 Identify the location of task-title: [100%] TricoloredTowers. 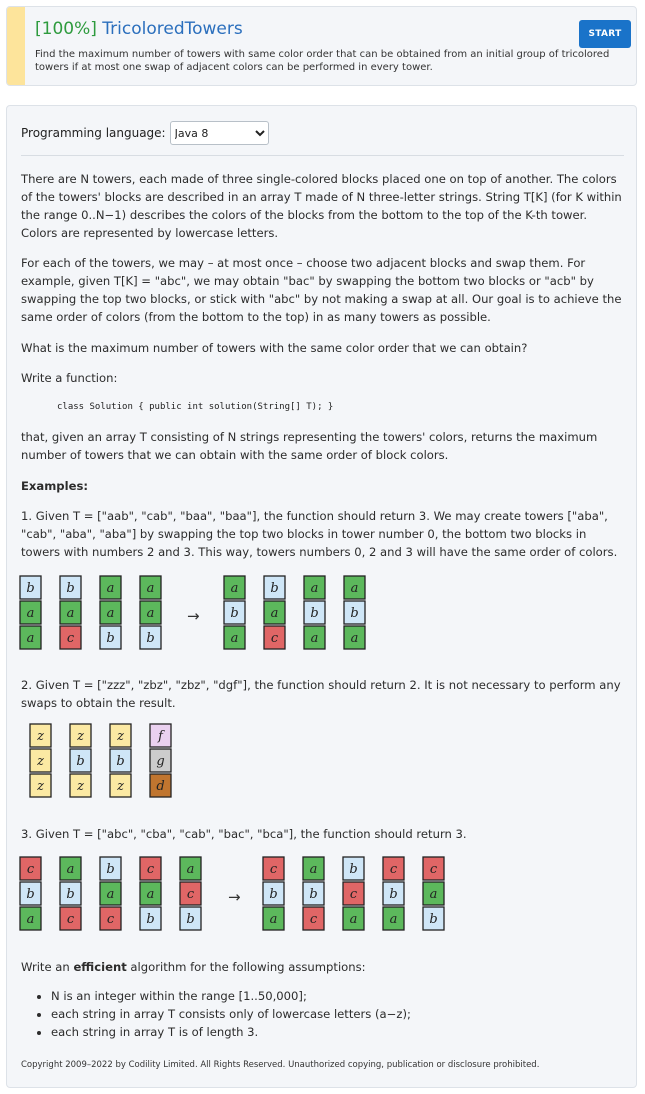
(139, 29).